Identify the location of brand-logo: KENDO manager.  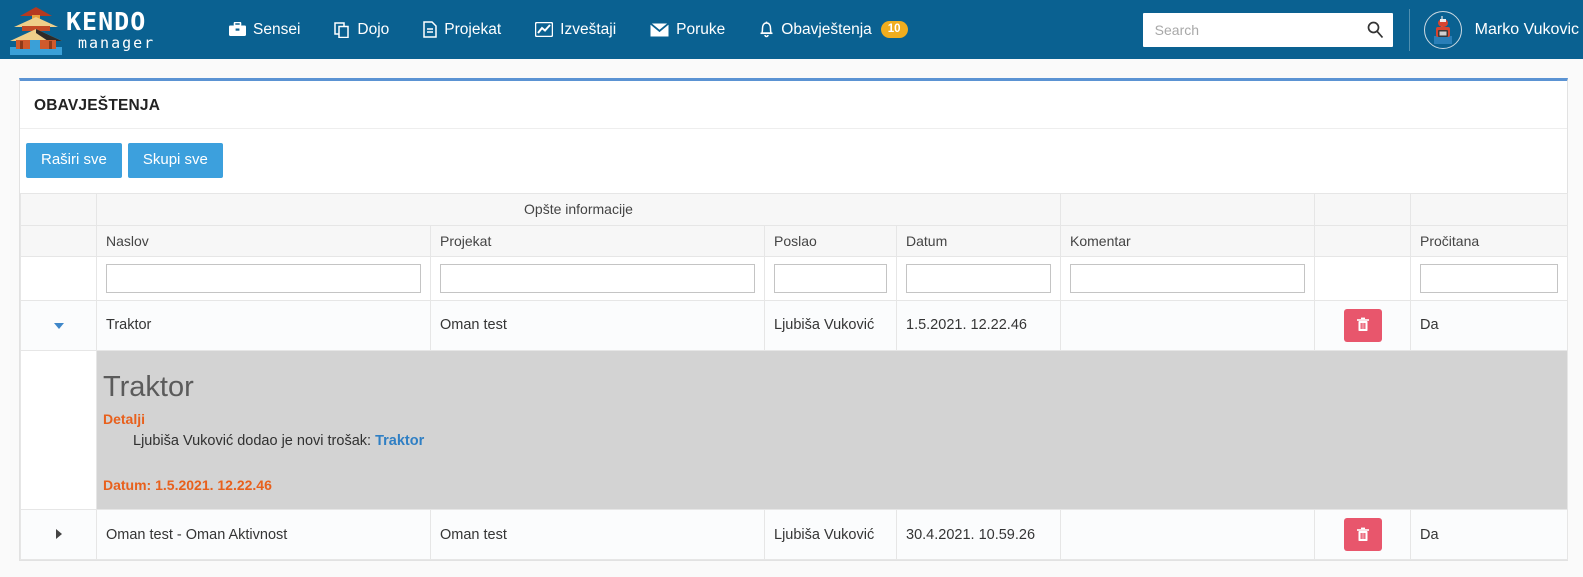
(84, 29).